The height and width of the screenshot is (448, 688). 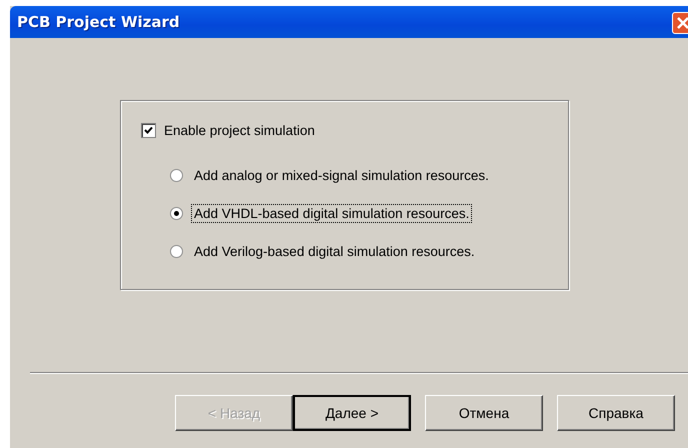 I want to click on radio-label: Add VHDL-based digital simulation resources., so click(x=331, y=213).